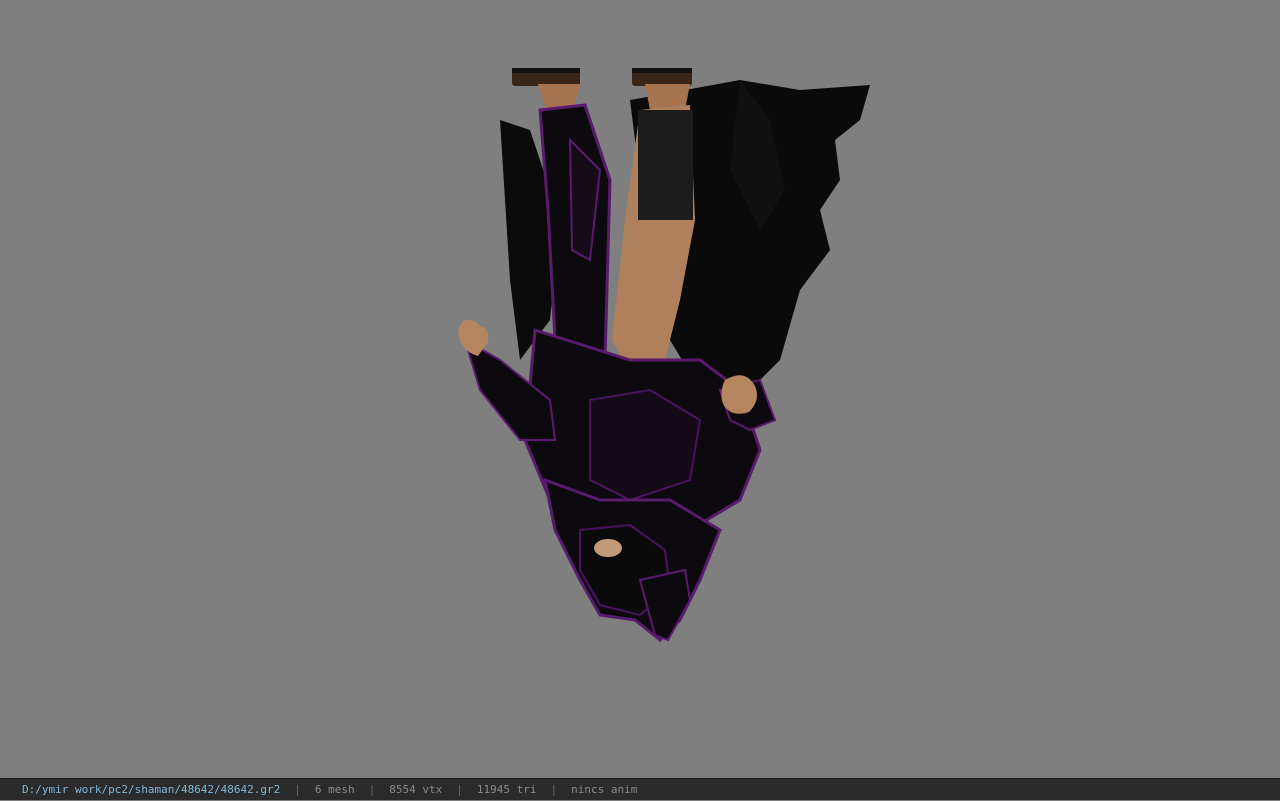 Image resolution: width=1280 pixels, height=801 pixels. What do you see at coordinates (608, 548) in the screenshot?
I see `face` at bounding box center [608, 548].